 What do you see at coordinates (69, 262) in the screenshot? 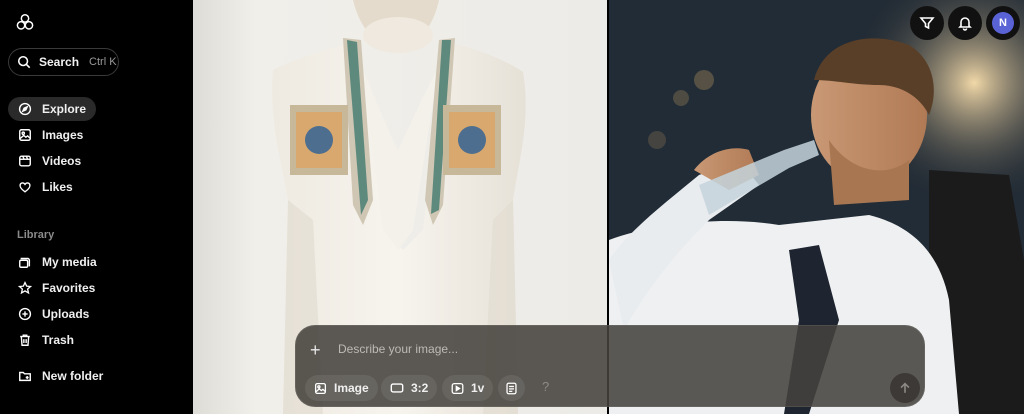
I see `sidebar-item-label: My media` at bounding box center [69, 262].